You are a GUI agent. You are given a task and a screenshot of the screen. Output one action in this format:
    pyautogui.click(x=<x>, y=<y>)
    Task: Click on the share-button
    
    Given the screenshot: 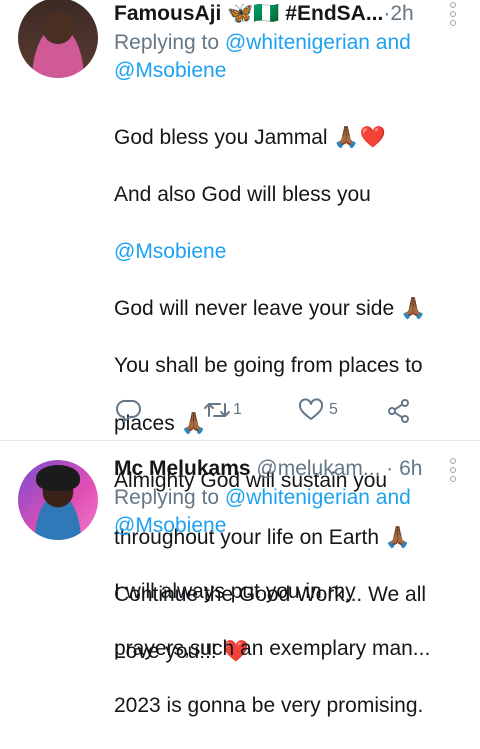 What is the action you would take?
    pyautogui.click(x=399, y=411)
    